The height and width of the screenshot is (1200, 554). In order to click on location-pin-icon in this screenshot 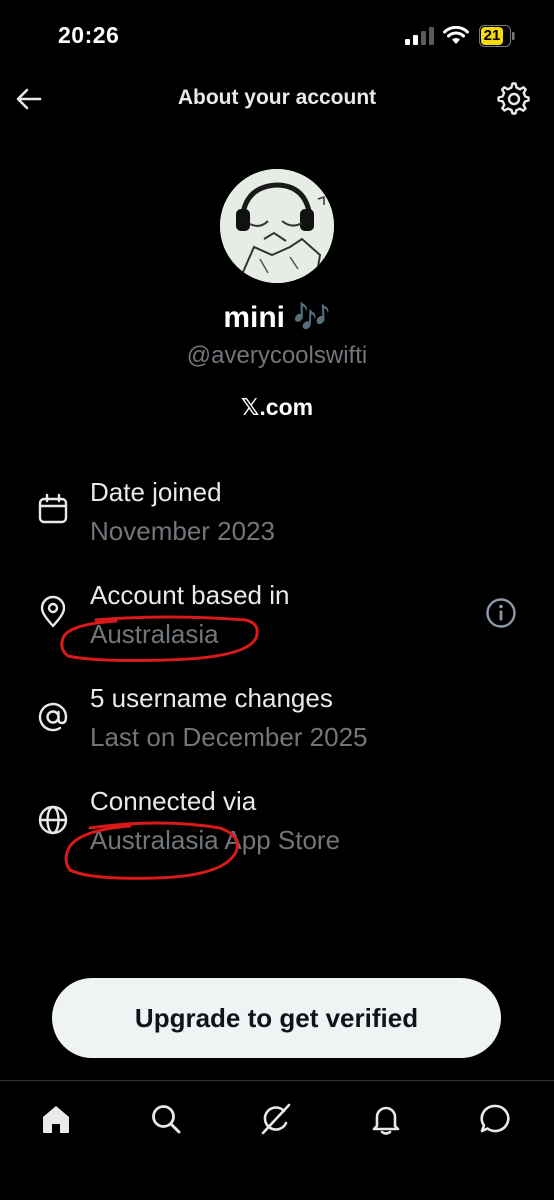, I will do `click(53, 611)`.